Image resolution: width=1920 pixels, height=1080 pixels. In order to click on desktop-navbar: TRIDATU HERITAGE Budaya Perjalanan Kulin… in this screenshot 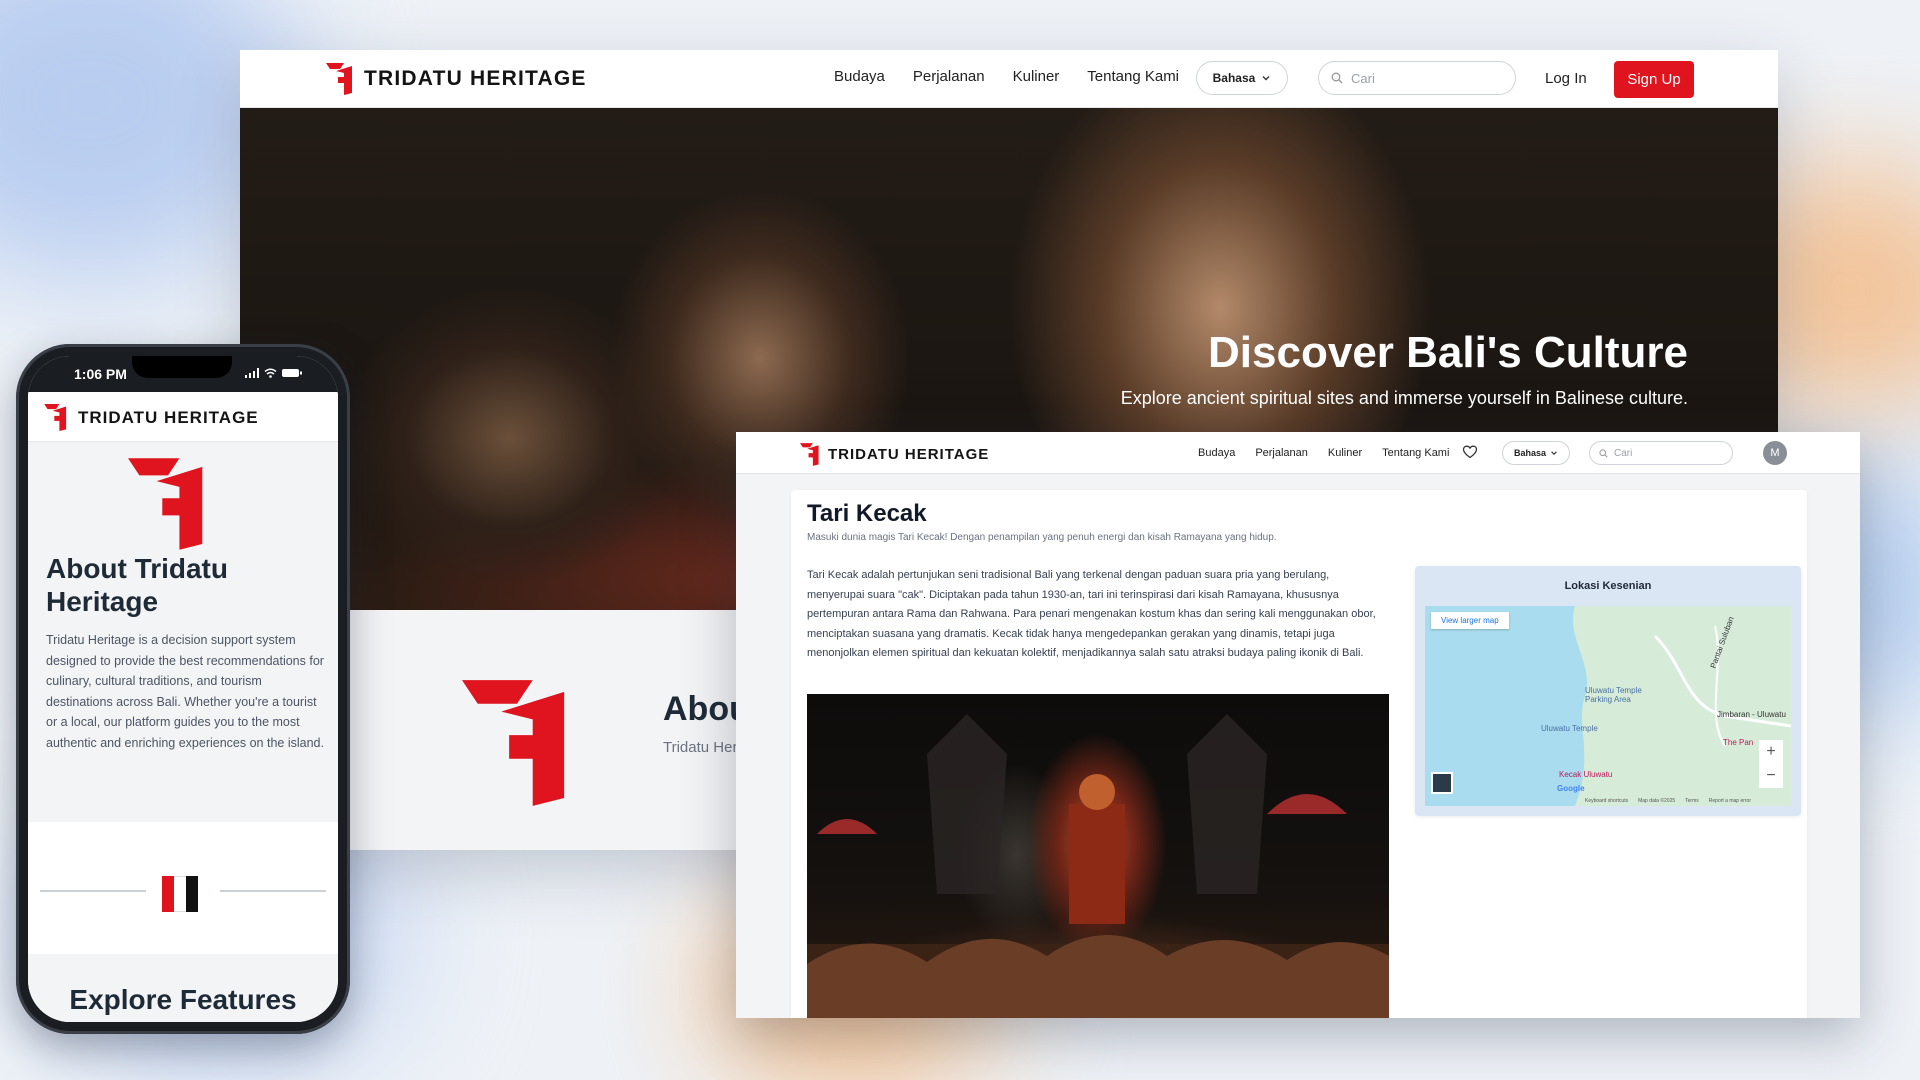, I will do `click(1009, 79)`.